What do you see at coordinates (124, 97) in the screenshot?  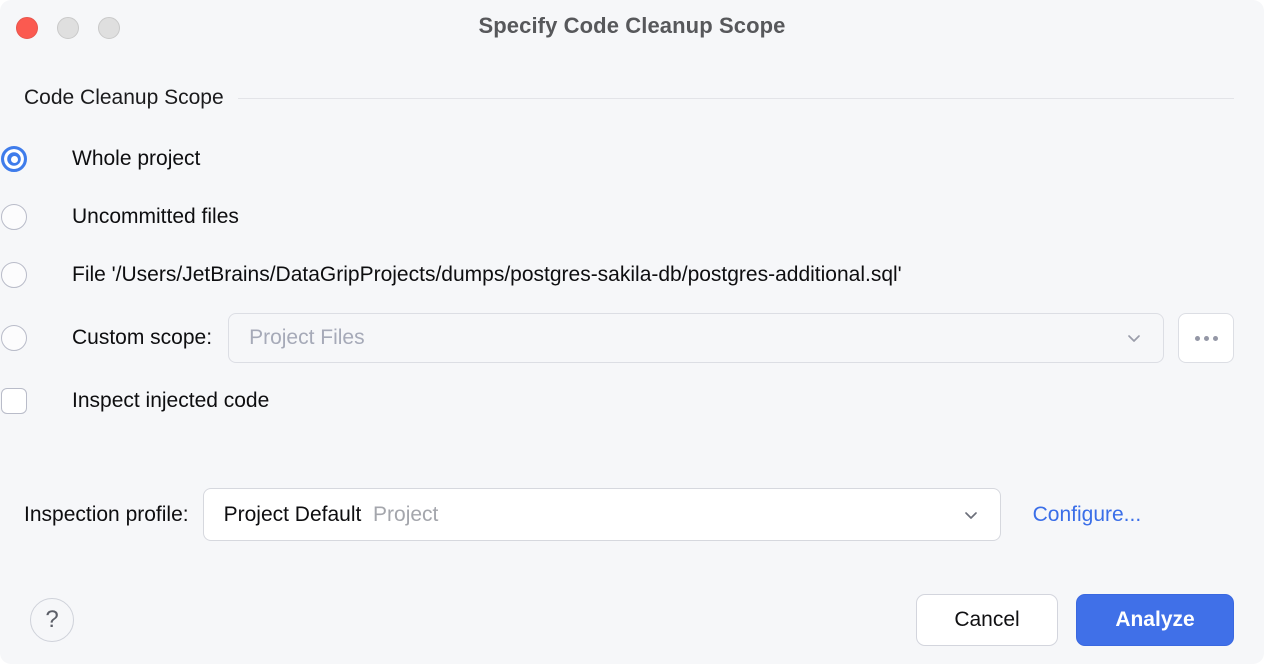 I see `scope-group-title: Code Cleanup Scope` at bounding box center [124, 97].